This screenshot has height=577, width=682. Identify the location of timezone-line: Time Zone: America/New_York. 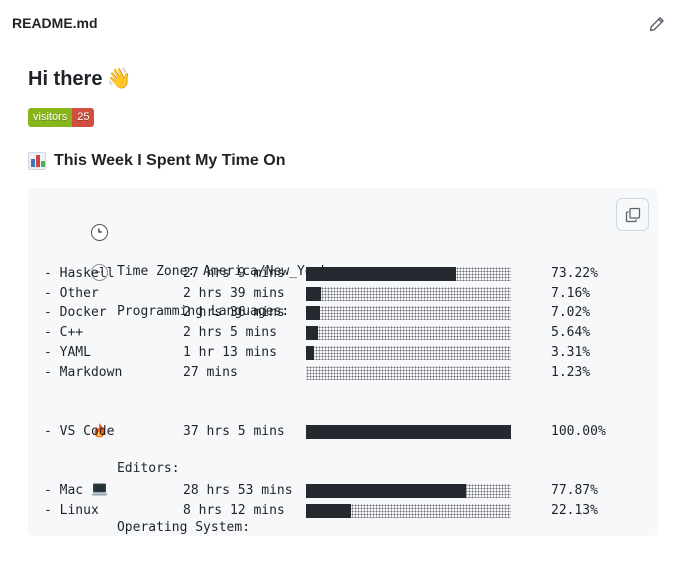
(186, 241).